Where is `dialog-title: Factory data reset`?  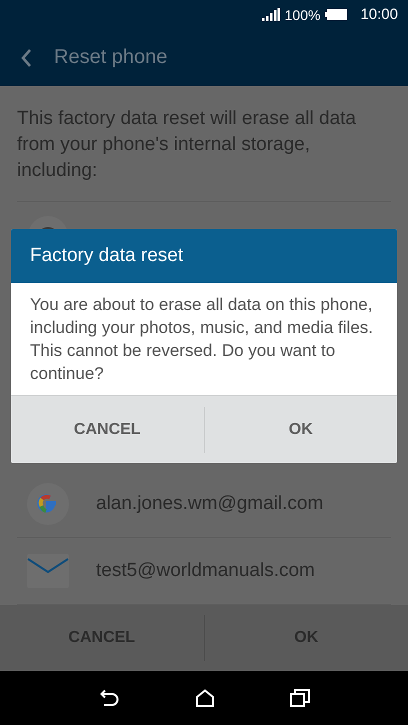 dialog-title: Factory data reset is located at coordinates (204, 256).